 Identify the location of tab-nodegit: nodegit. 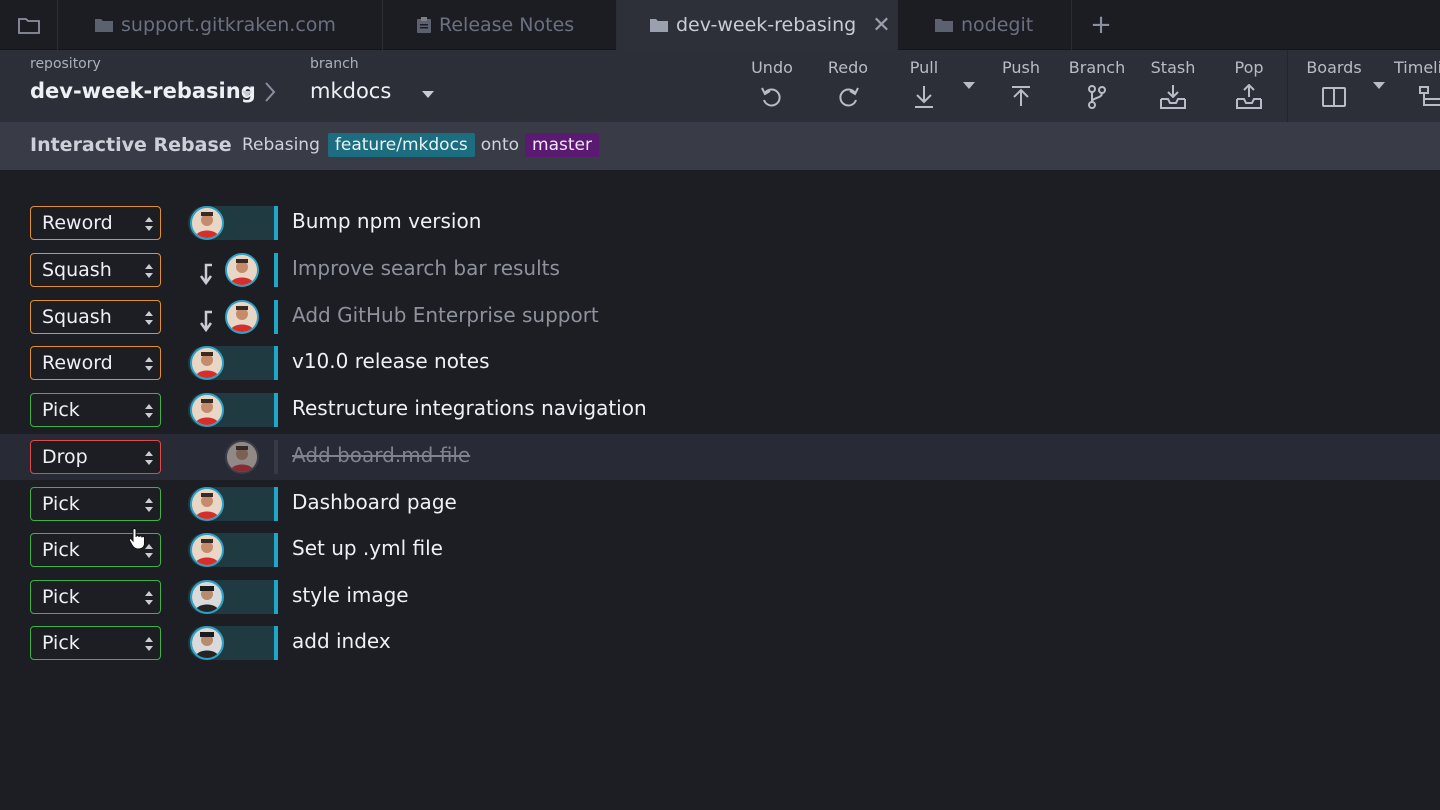
(985, 25).